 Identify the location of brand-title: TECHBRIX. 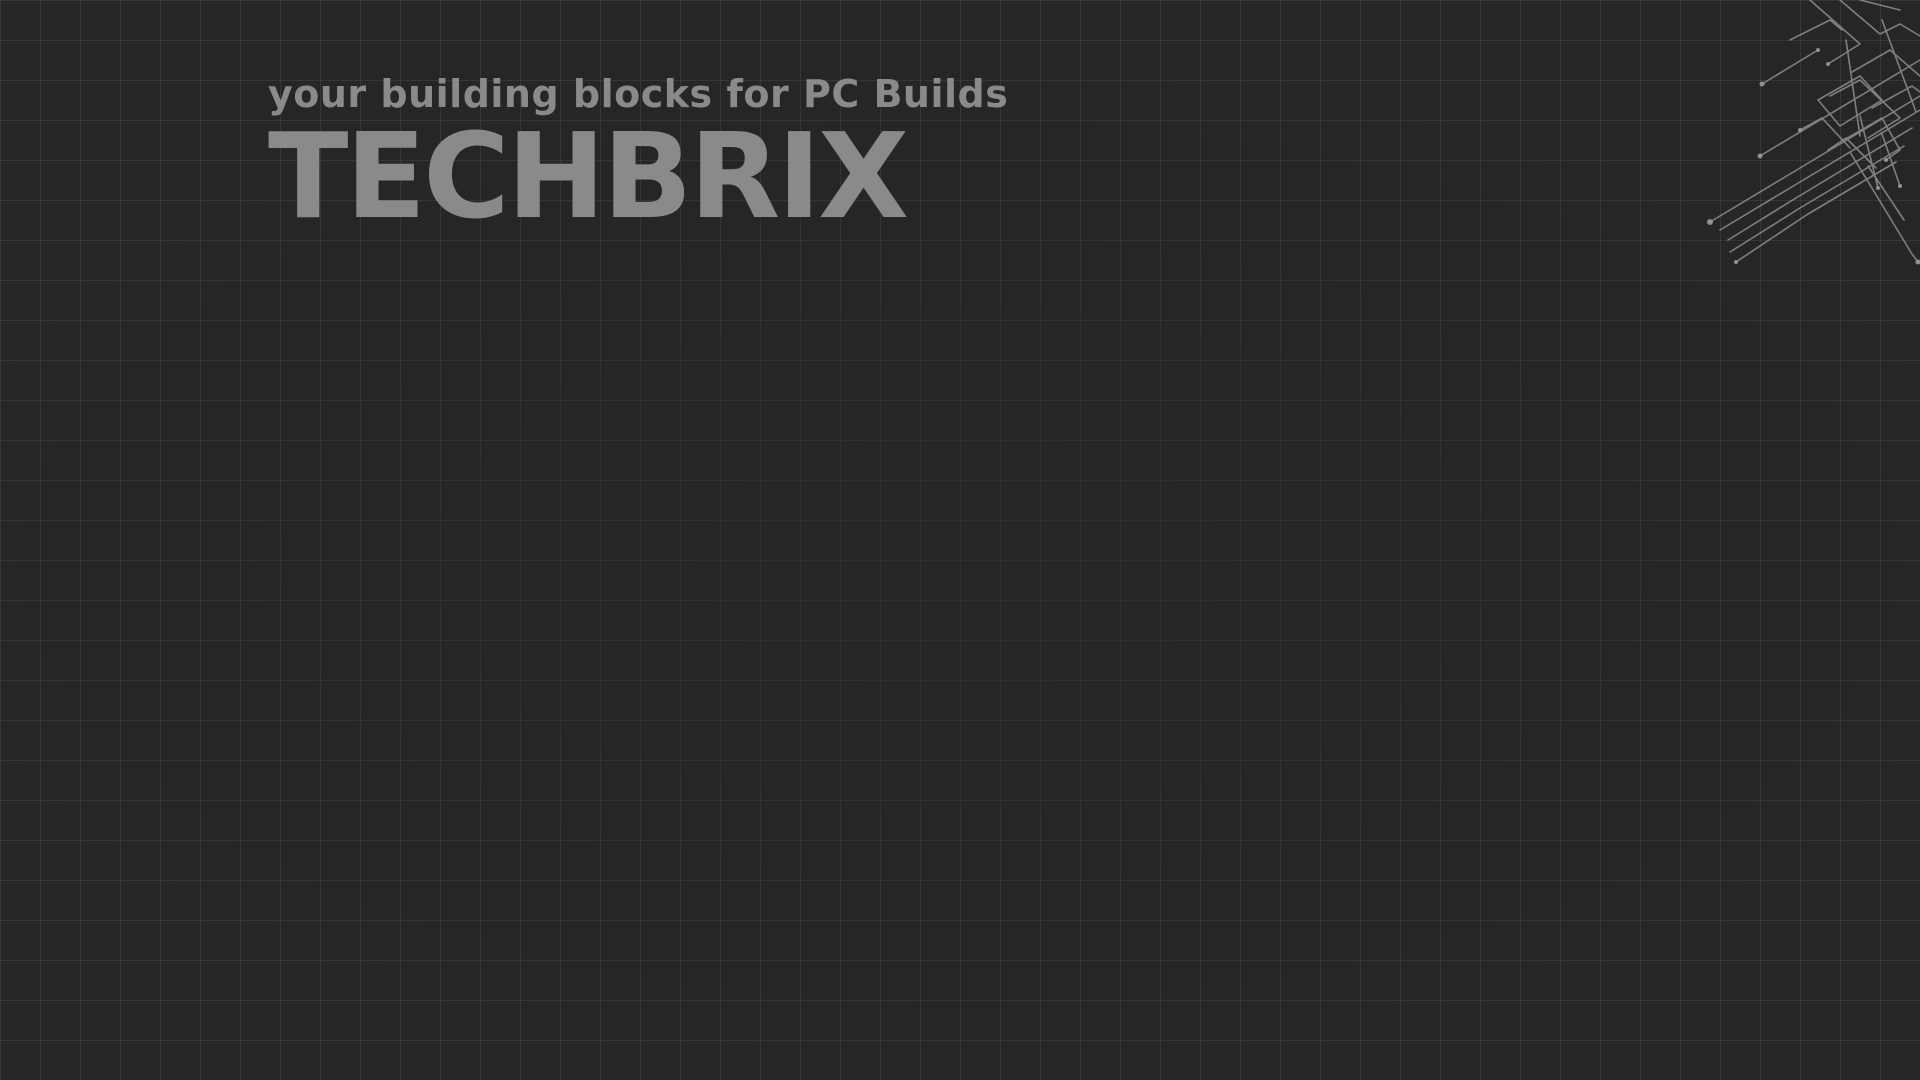
(588, 176).